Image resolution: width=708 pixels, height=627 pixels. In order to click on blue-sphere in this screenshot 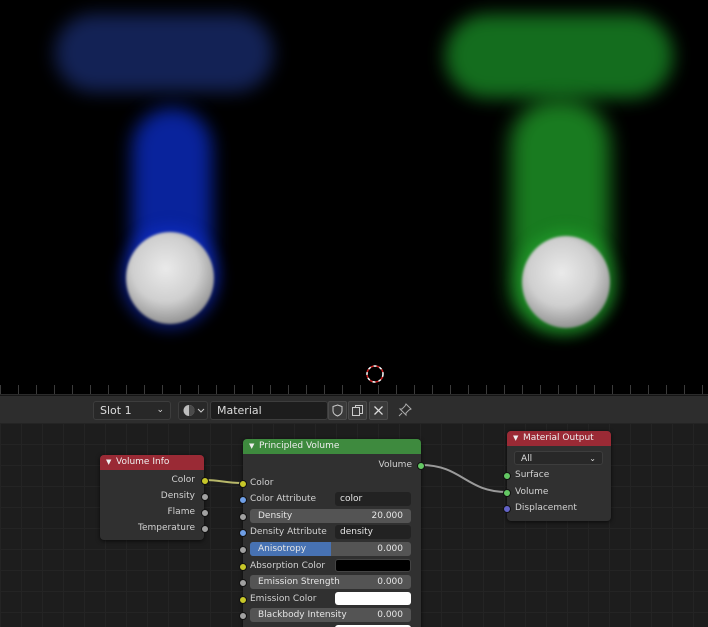, I will do `click(170, 278)`.